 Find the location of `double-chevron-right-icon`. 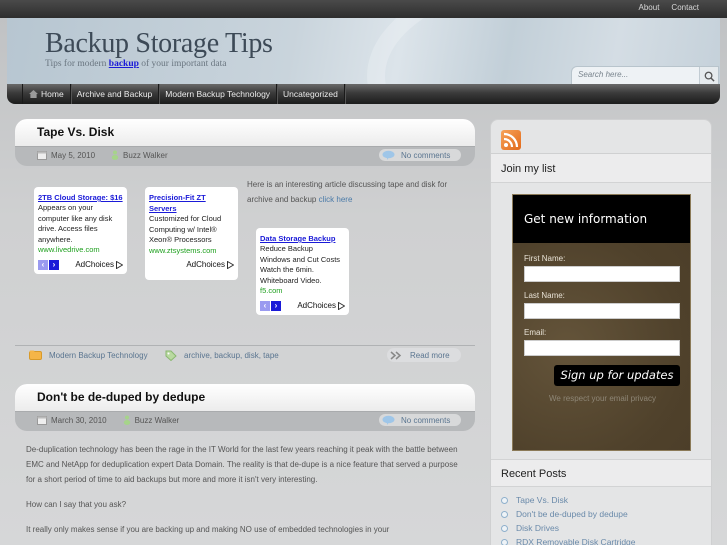

double-chevron-right-icon is located at coordinates (396, 355).